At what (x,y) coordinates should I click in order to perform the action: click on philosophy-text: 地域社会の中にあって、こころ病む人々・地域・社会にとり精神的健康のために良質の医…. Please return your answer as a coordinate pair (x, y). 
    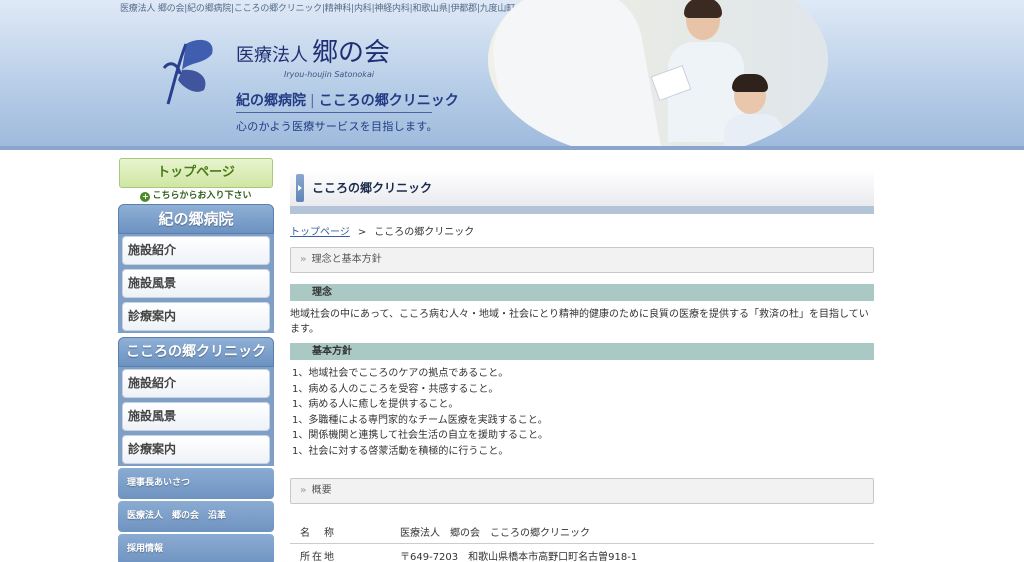
    Looking at the image, I should click on (579, 322).